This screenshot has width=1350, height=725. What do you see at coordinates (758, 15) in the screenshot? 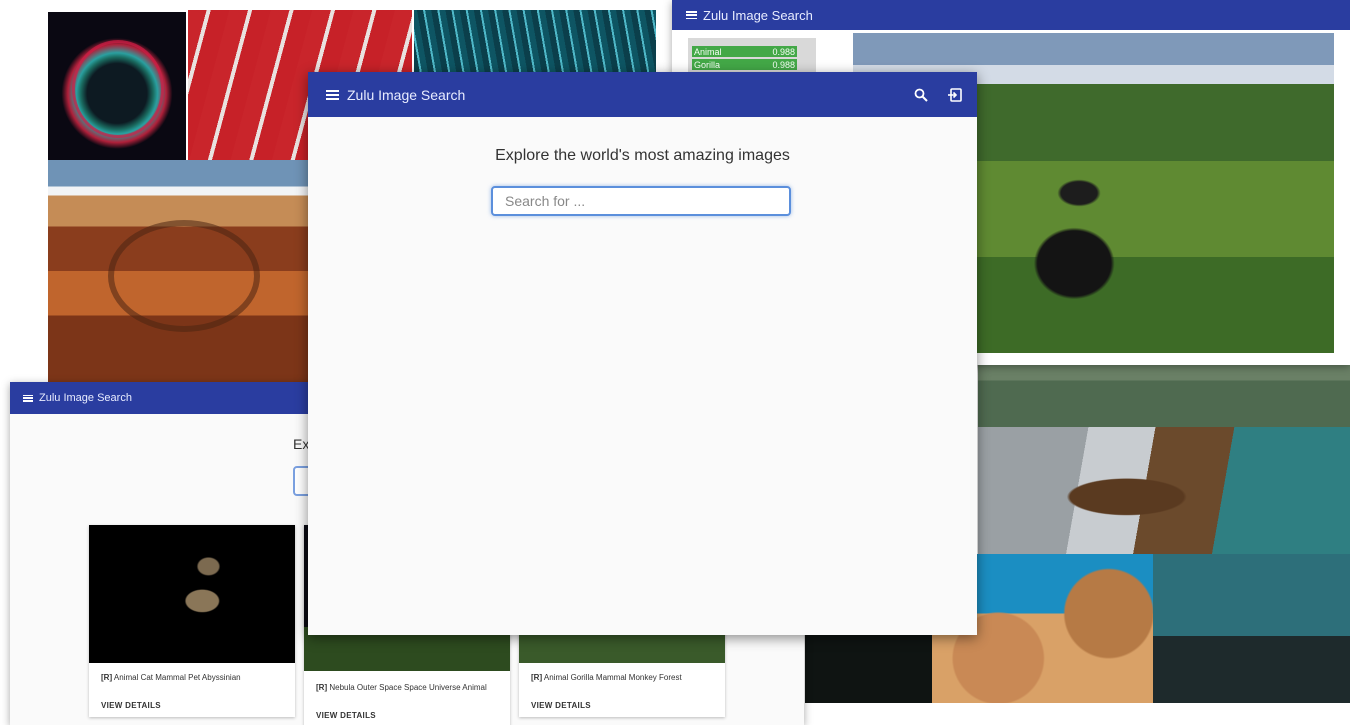
I see `detail-app-title: Zulu Image Search` at bounding box center [758, 15].